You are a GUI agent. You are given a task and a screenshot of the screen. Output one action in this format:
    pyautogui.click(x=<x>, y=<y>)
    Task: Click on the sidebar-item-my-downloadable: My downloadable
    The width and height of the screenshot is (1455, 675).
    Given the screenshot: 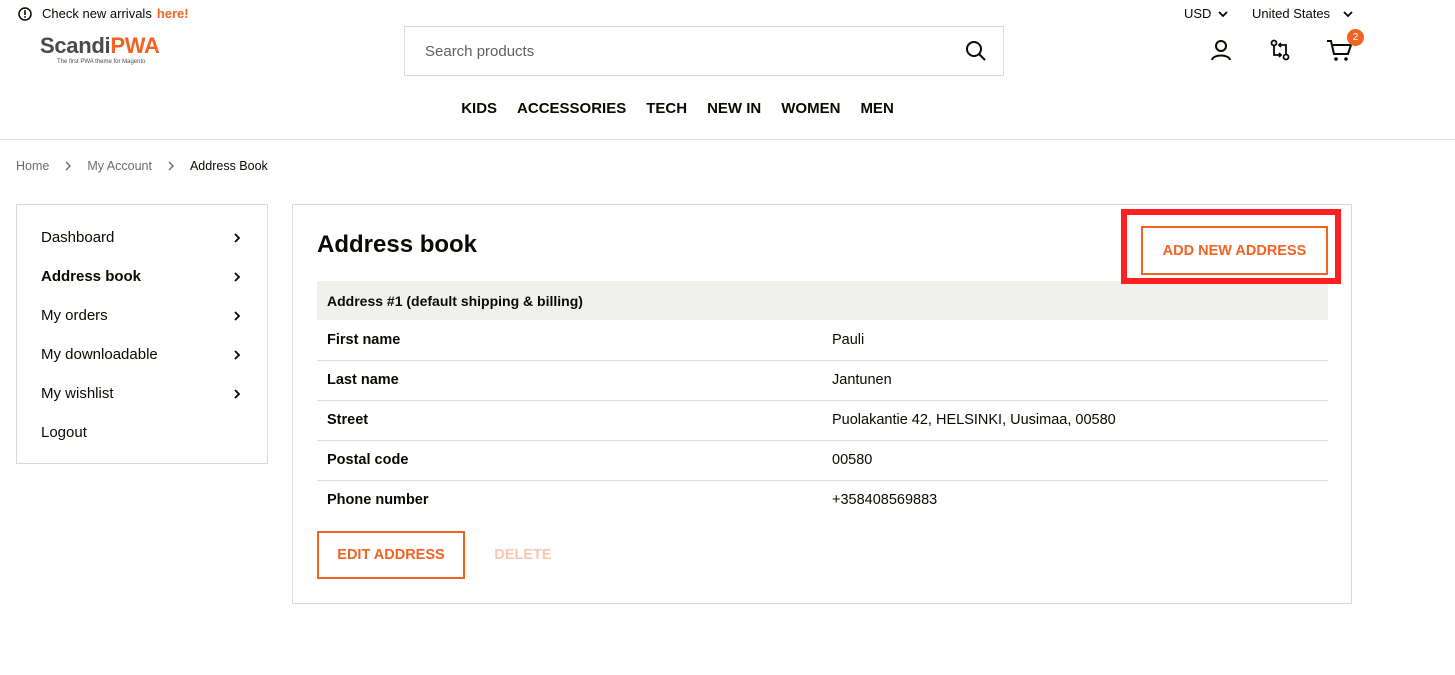 What is the action you would take?
    pyautogui.click(x=142, y=354)
    